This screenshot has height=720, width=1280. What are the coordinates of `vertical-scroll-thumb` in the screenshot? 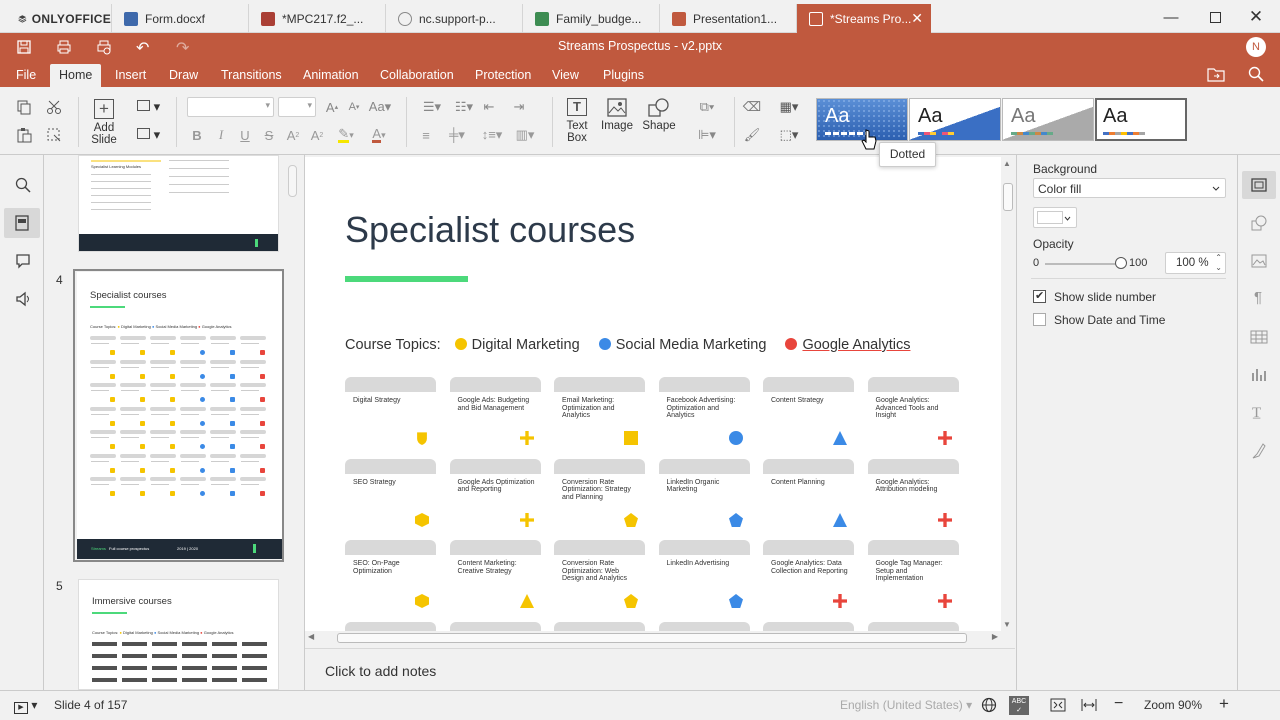 It's located at (1008, 197).